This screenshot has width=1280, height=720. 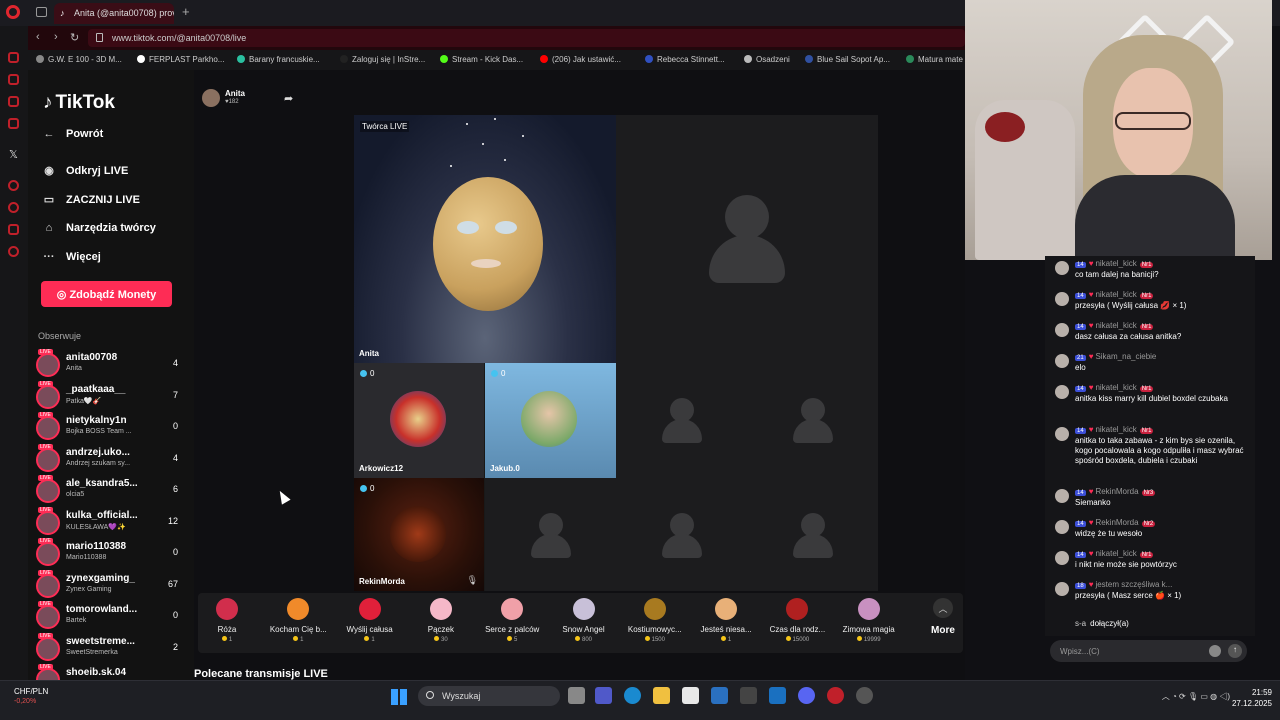 What do you see at coordinates (835, 695) in the screenshot?
I see `opera-gx-icon` at bounding box center [835, 695].